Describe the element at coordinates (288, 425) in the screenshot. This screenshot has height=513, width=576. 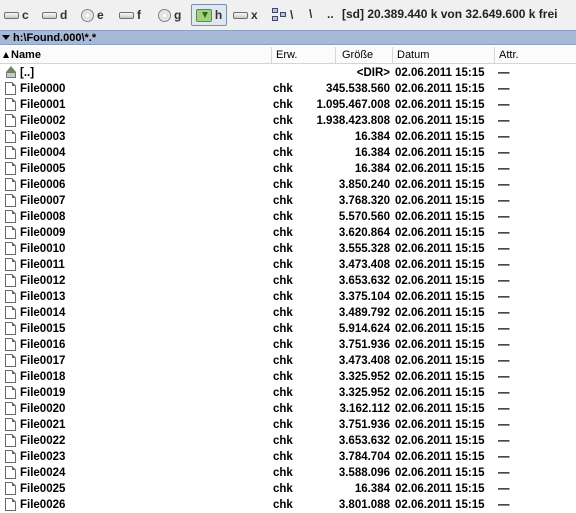
I see `file-row: File0021 chk 3.751.936 02.06.2011 15:15 —` at that location.